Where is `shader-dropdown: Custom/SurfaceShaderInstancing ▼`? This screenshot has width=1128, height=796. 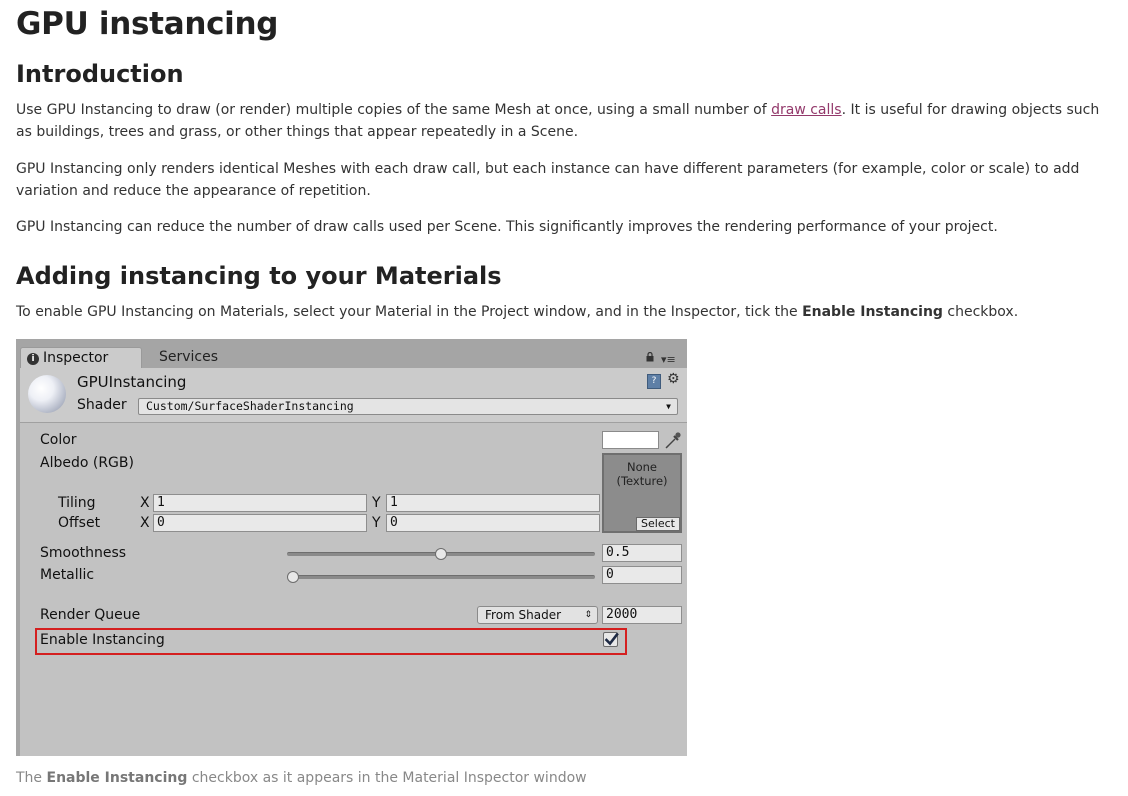
shader-dropdown: Custom/SurfaceShaderInstancing ▼ is located at coordinates (408, 406).